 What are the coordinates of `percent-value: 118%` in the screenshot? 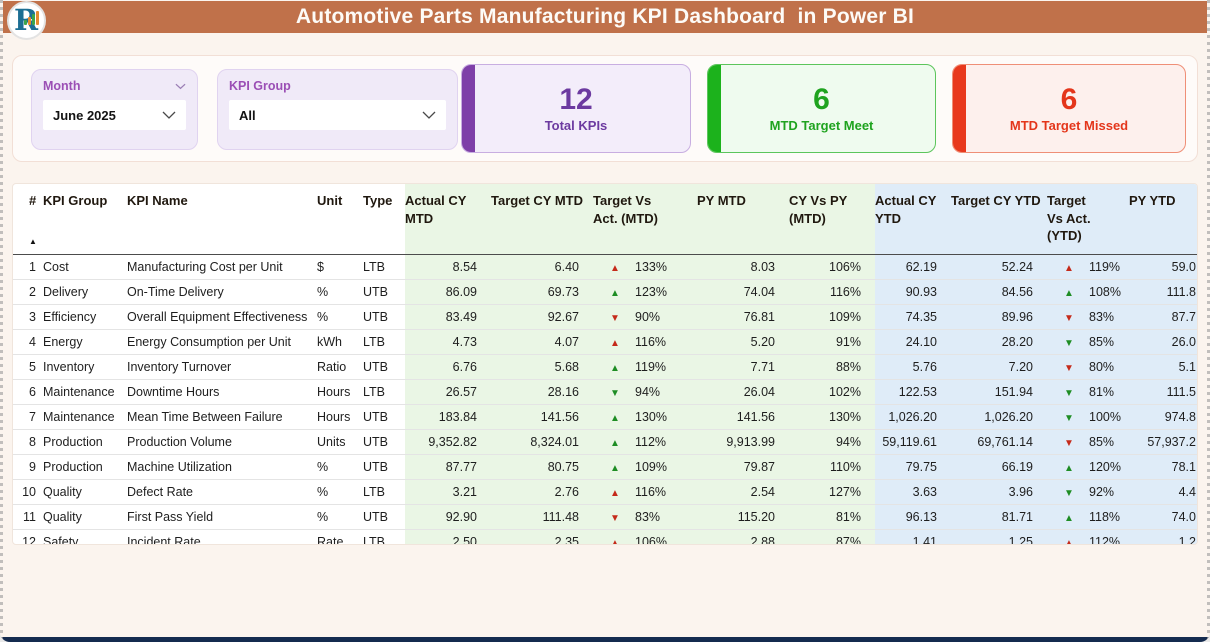 It's located at (1105, 516).